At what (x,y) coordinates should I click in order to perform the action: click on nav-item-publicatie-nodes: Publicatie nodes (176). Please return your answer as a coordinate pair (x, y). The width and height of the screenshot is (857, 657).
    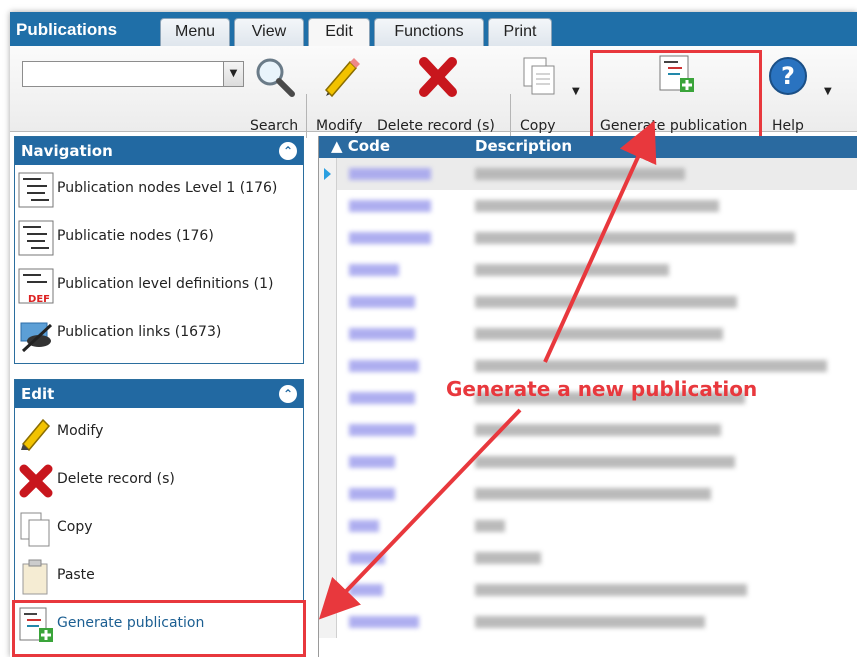
    Looking at the image, I should click on (159, 237).